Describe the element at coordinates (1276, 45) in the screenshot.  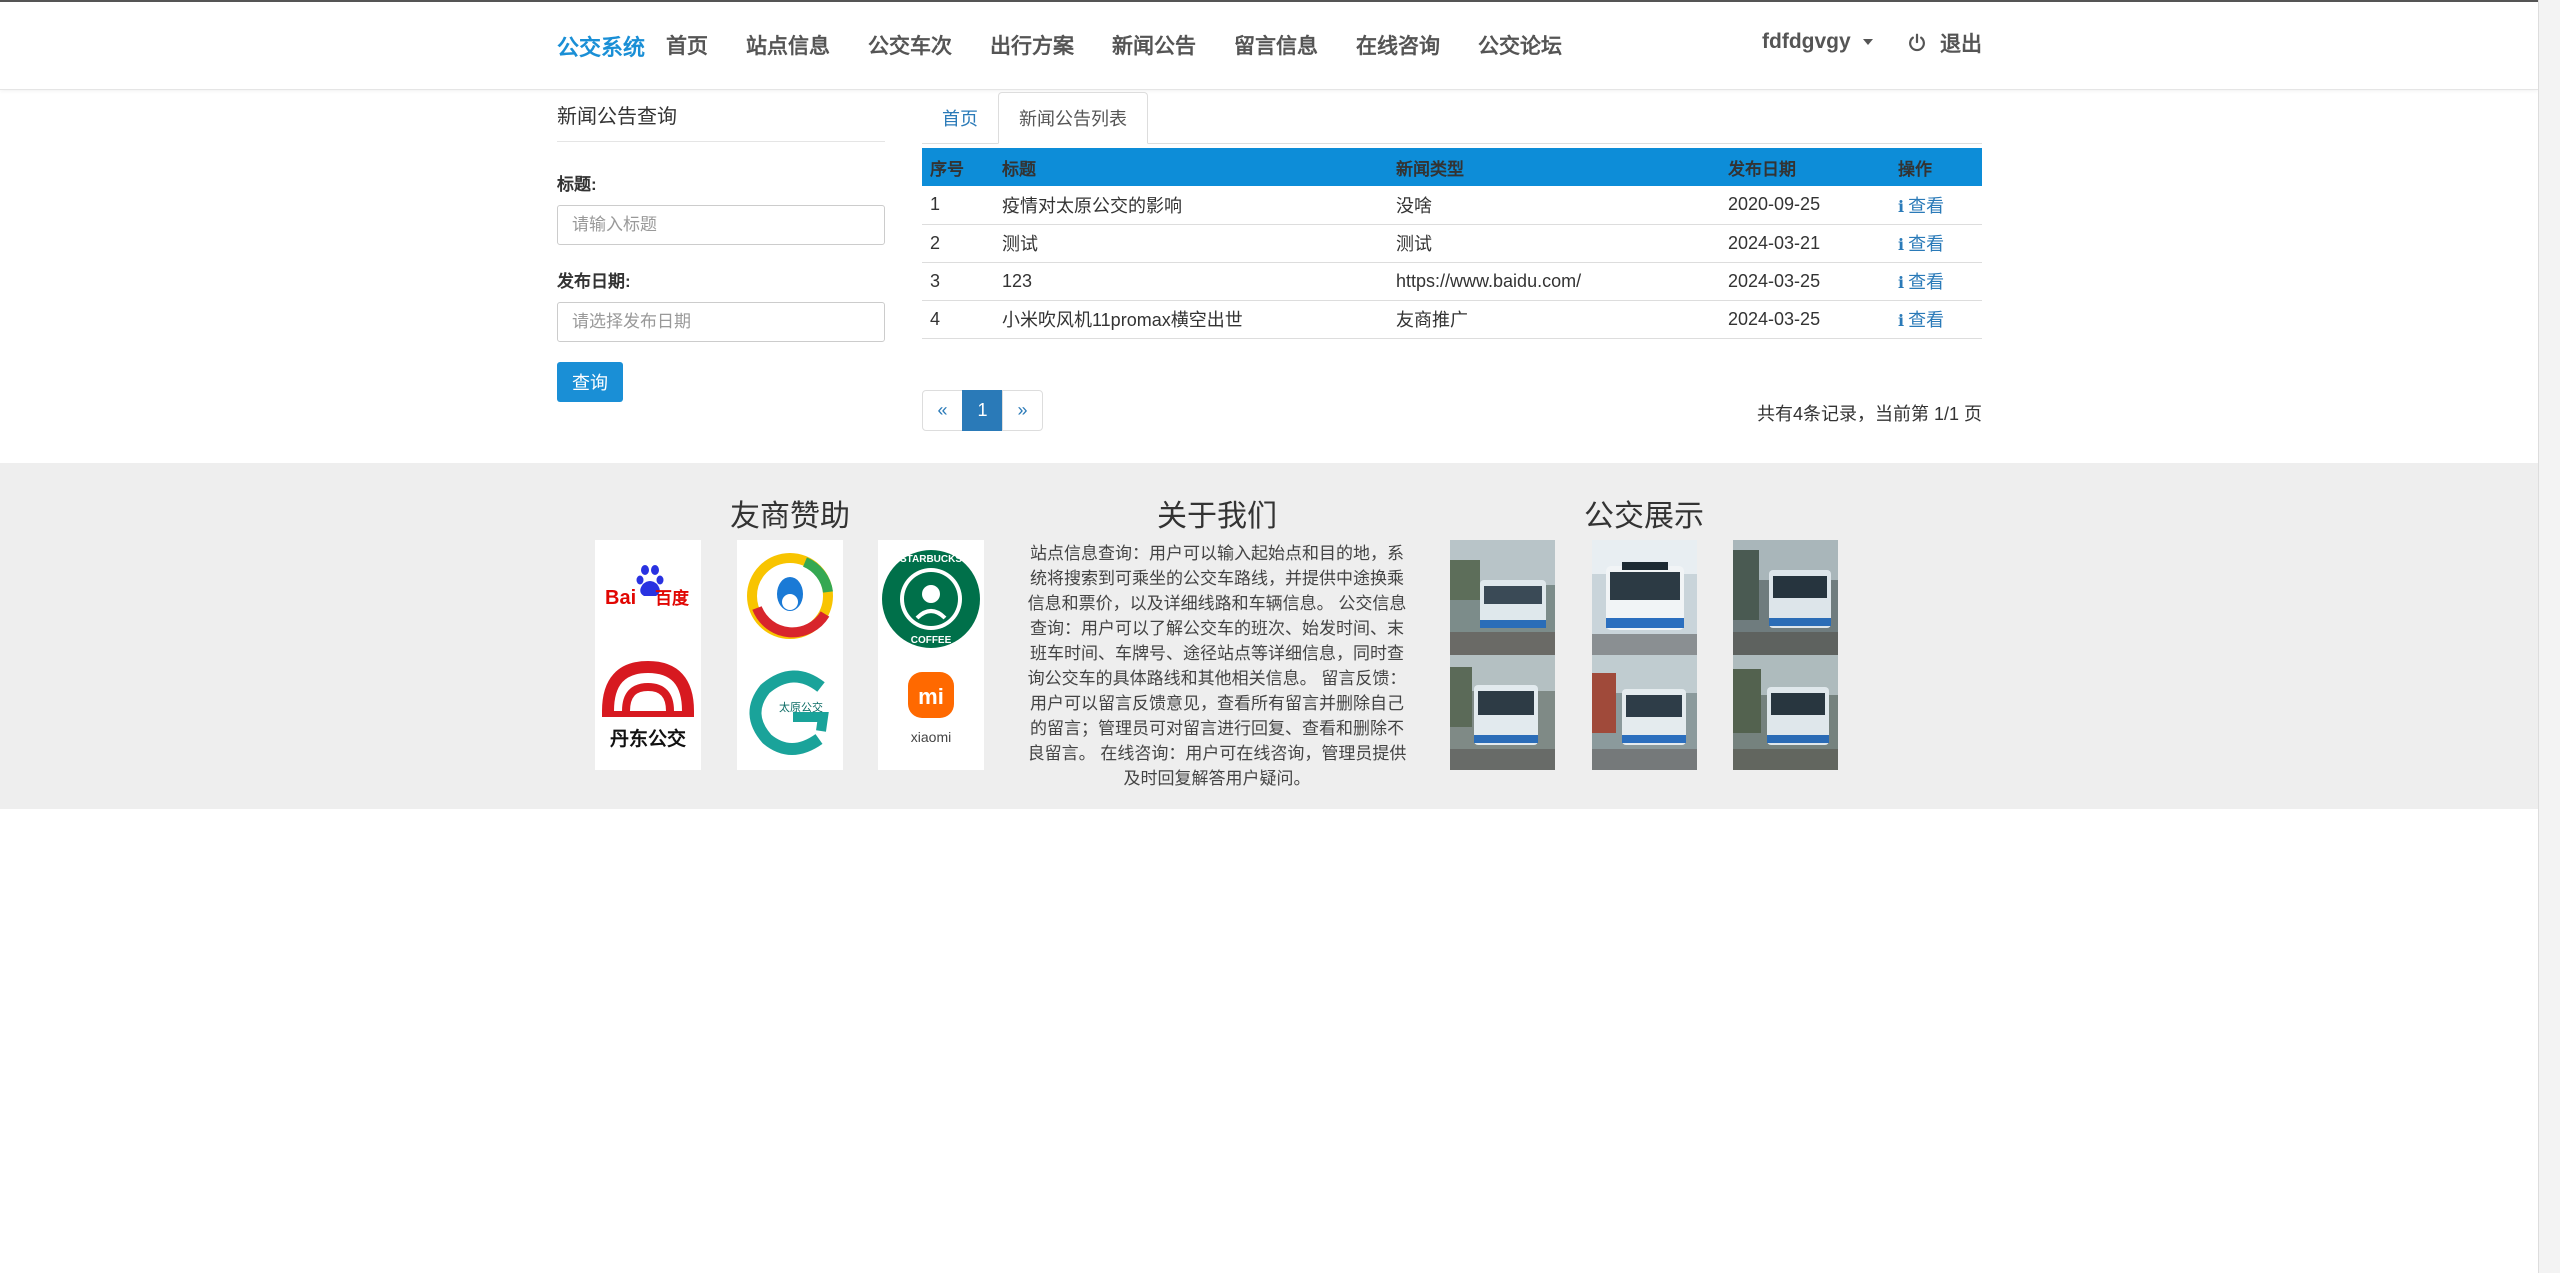
I see `nav-item-messages: 留言信息` at that location.